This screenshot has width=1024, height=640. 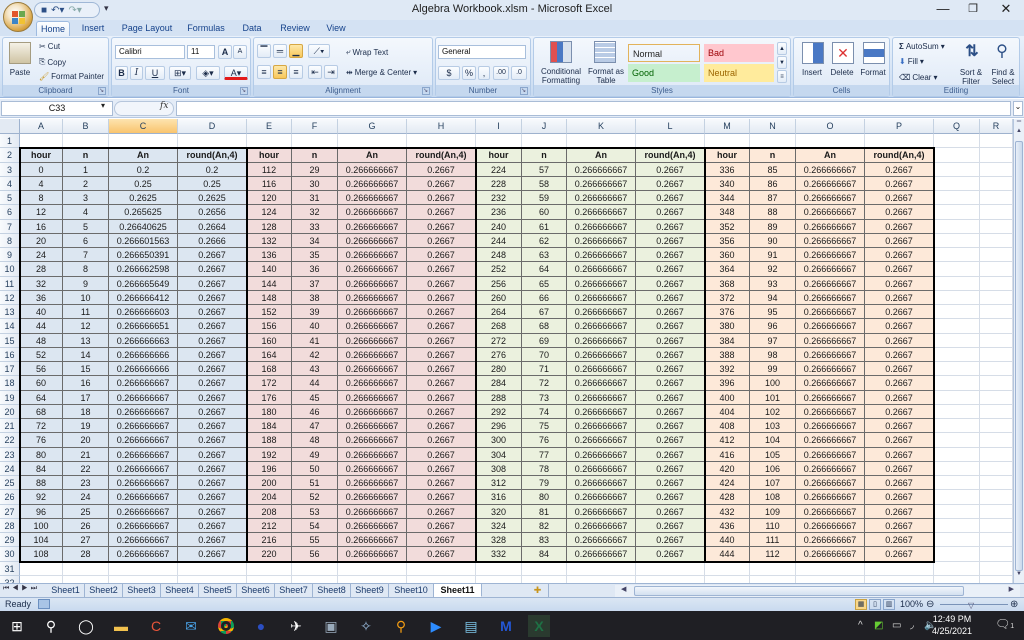 What do you see at coordinates (499, 554) in the screenshot?
I see `cell-i30: 332` at bounding box center [499, 554].